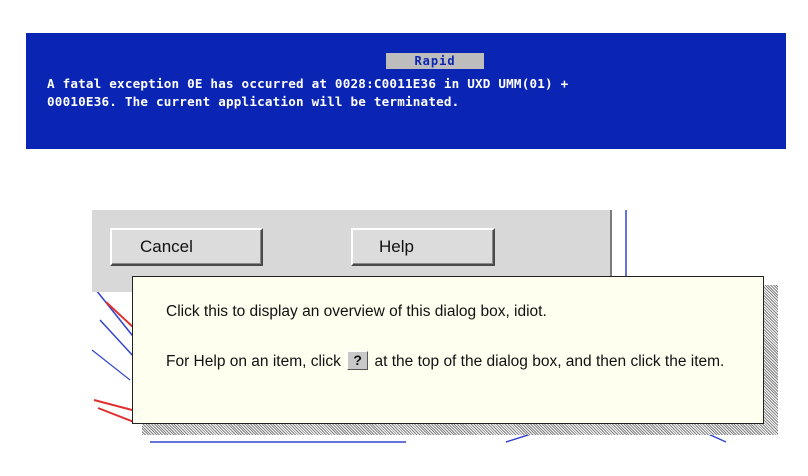  What do you see at coordinates (423, 247) in the screenshot?
I see `help-button: Help` at bounding box center [423, 247].